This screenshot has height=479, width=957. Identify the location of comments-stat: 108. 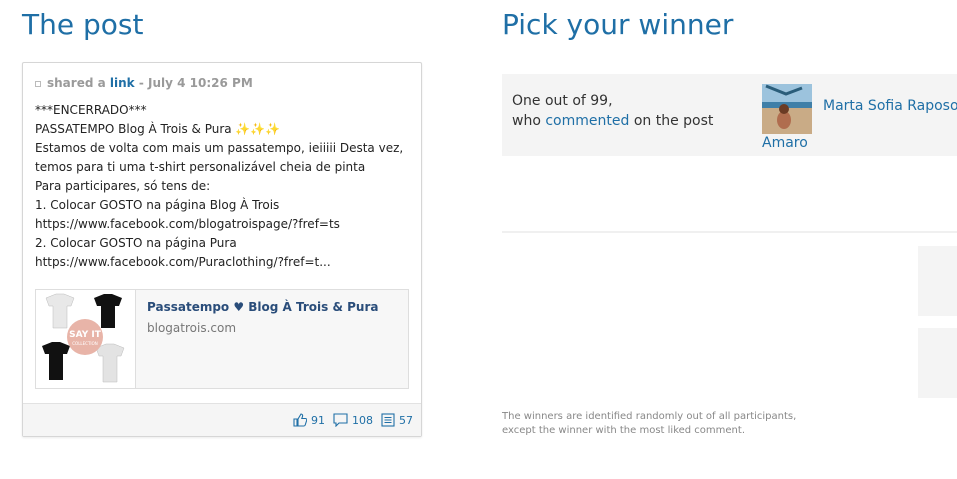
(353, 420).